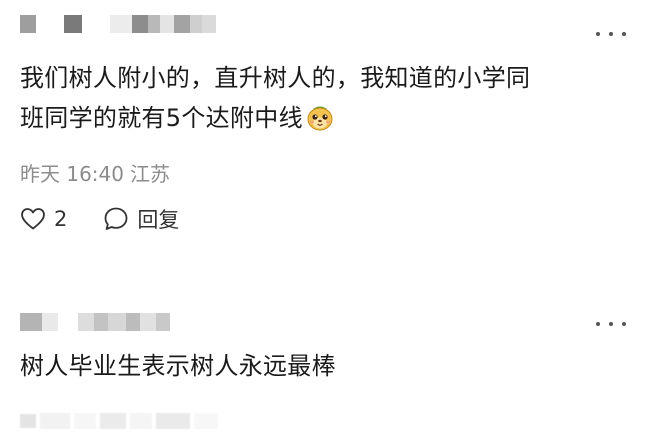 Image resolution: width=660 pixels, height=444 pixels. I want to click on heart-outline-icon, so click(33, 219).